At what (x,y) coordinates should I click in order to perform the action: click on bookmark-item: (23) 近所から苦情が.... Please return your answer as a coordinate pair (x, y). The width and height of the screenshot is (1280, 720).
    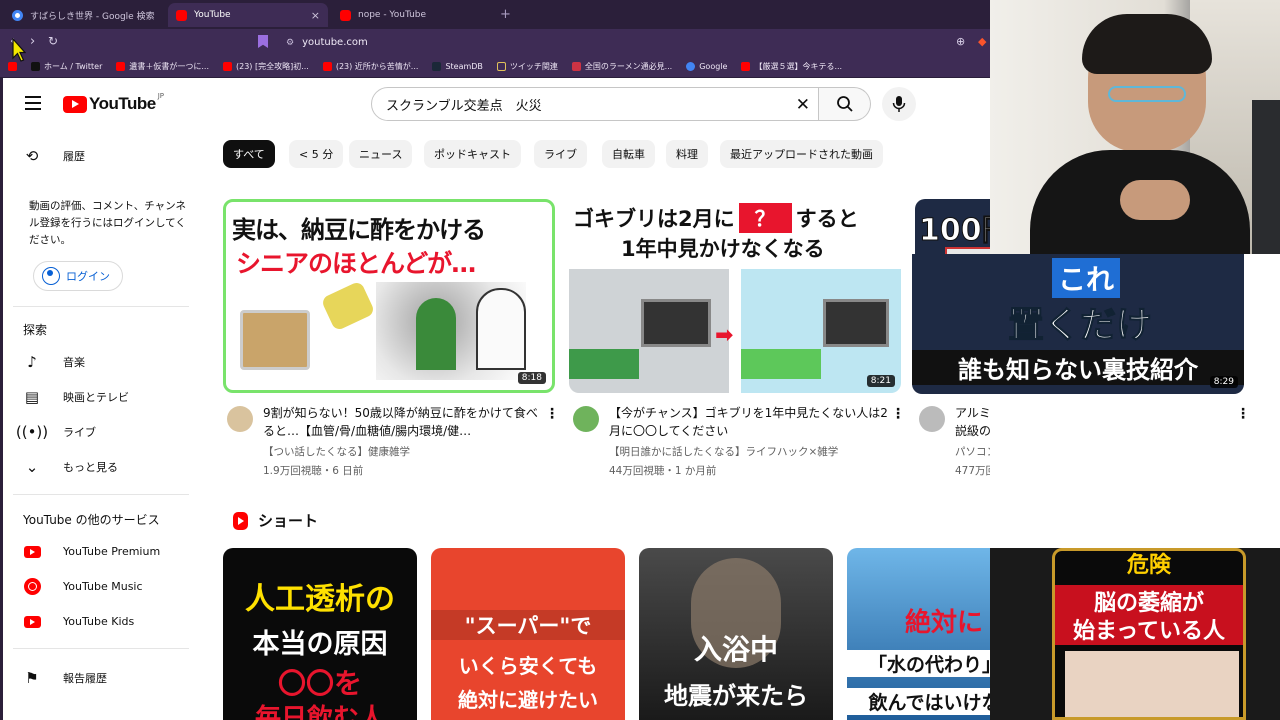
    Looking at the image, I should click on (370, 66).